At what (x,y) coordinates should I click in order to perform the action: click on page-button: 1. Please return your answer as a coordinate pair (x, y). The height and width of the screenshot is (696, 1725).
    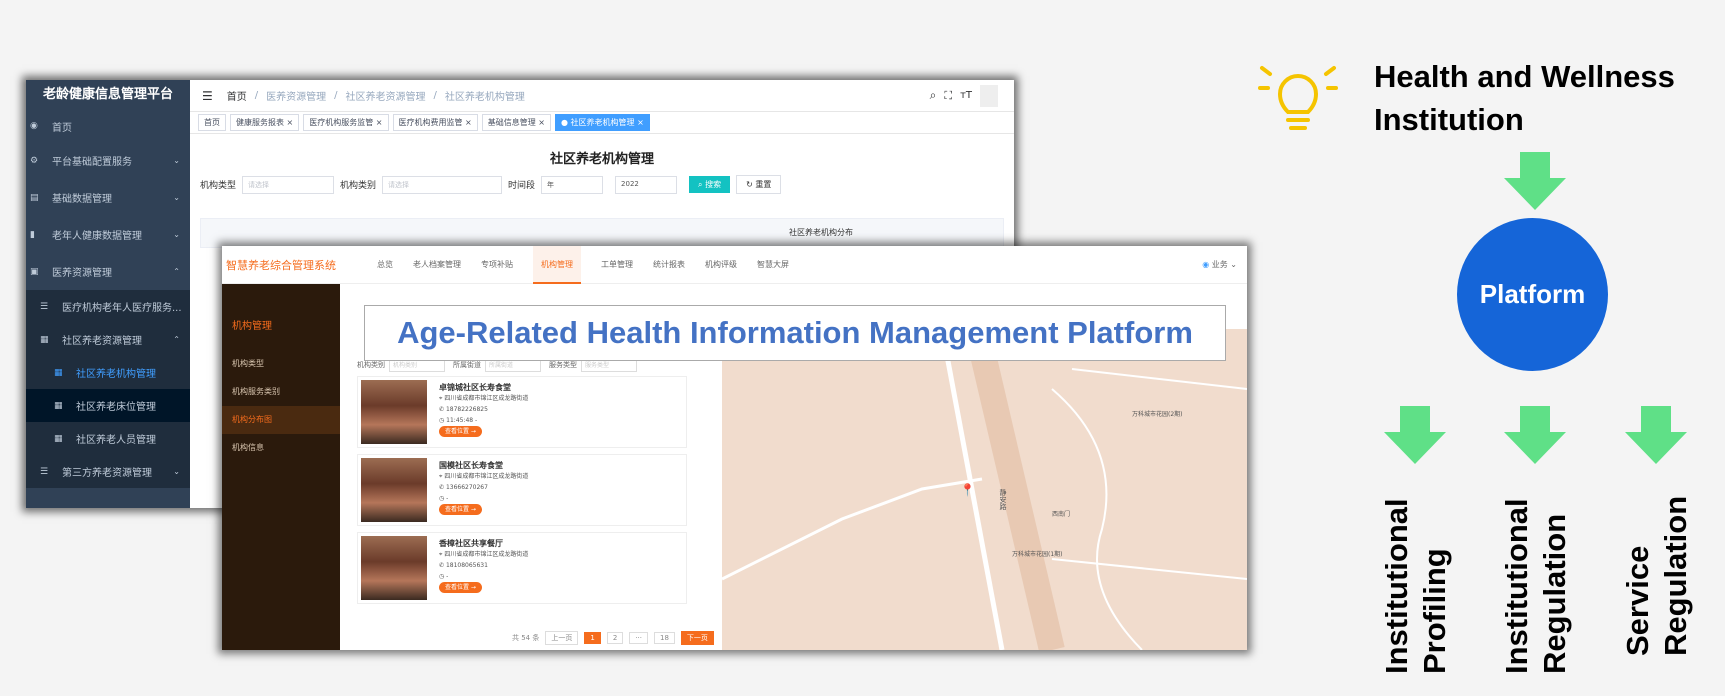
    Looking at the image, I should click on (592, 638).